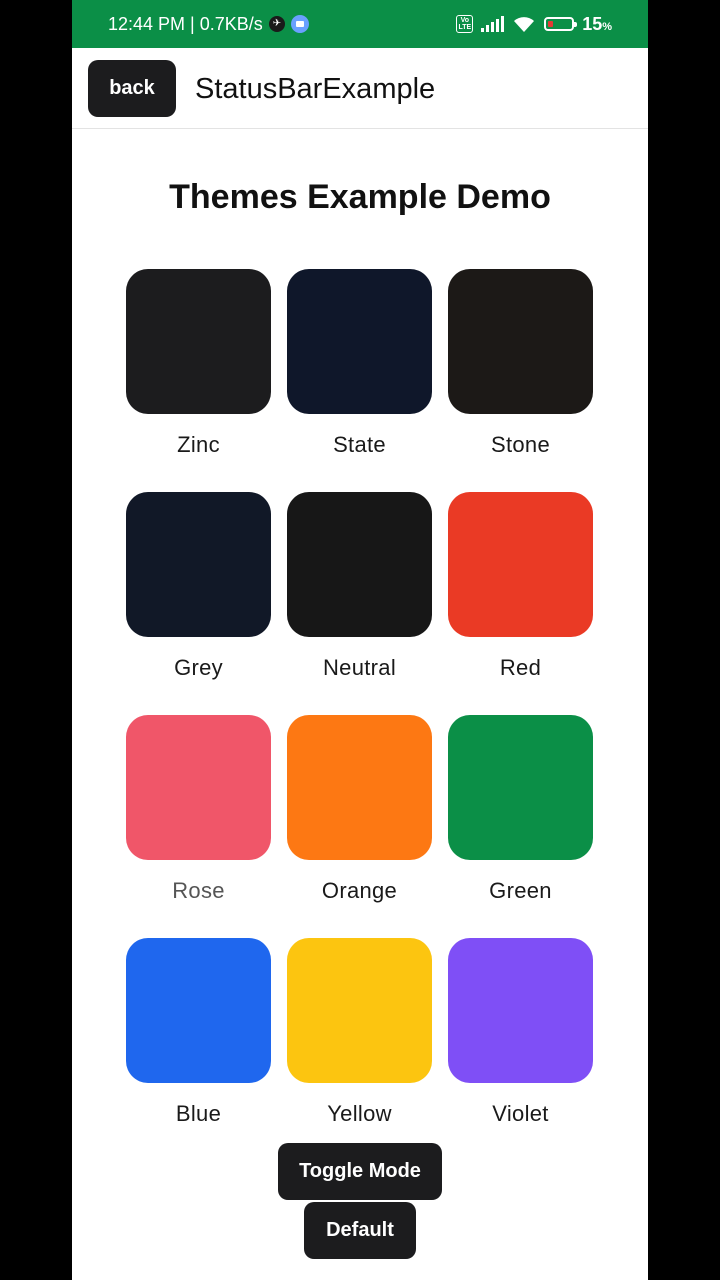 The width and height of the screenshot is (720, 1280). What do you see at coordinates (359, 787) in the screenshot?
I see `theme-swatch-orange` at bounding box center [359, 787].